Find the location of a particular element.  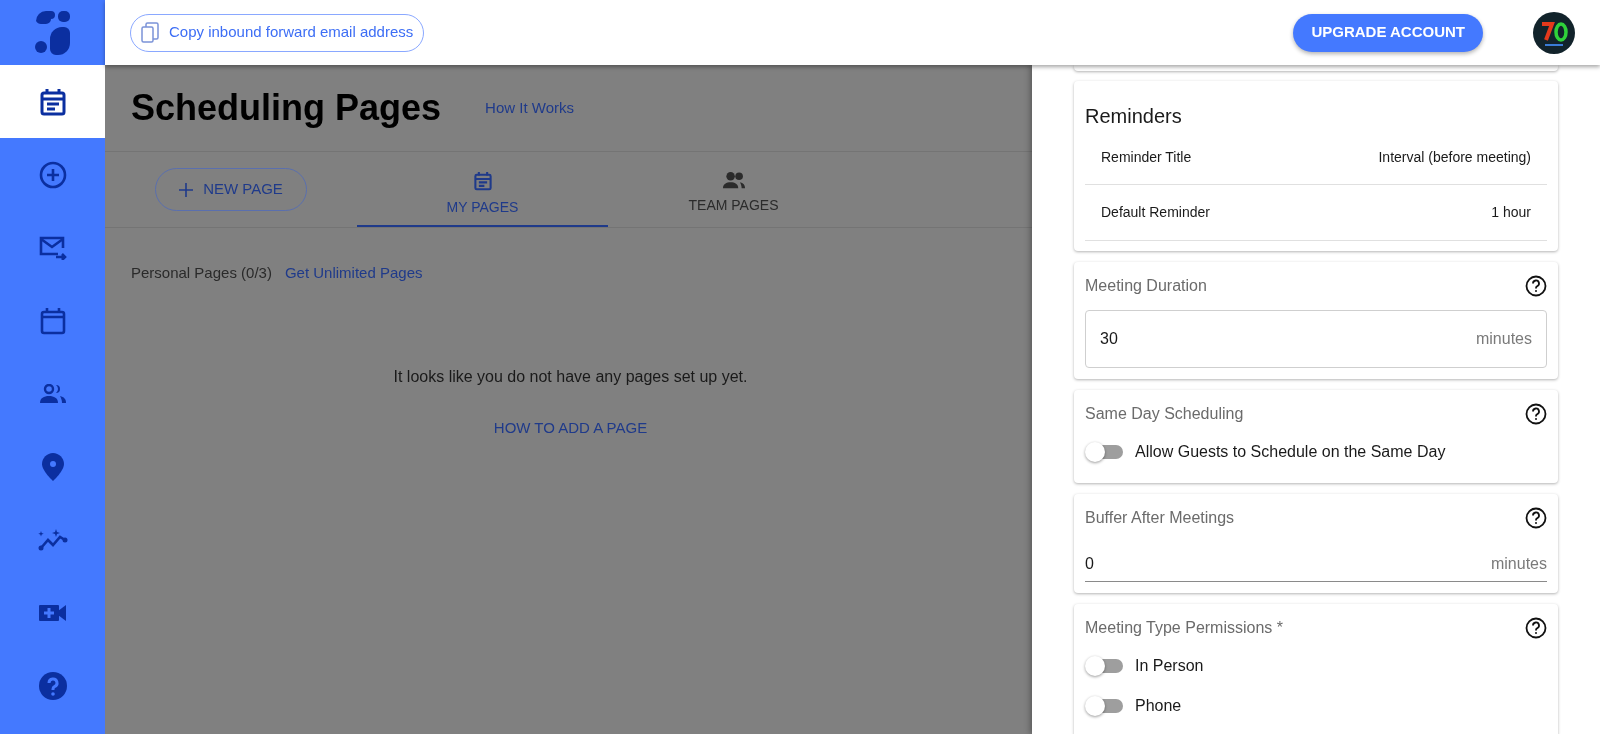

card-title: Reminders is located at coordinates (1134, 116).